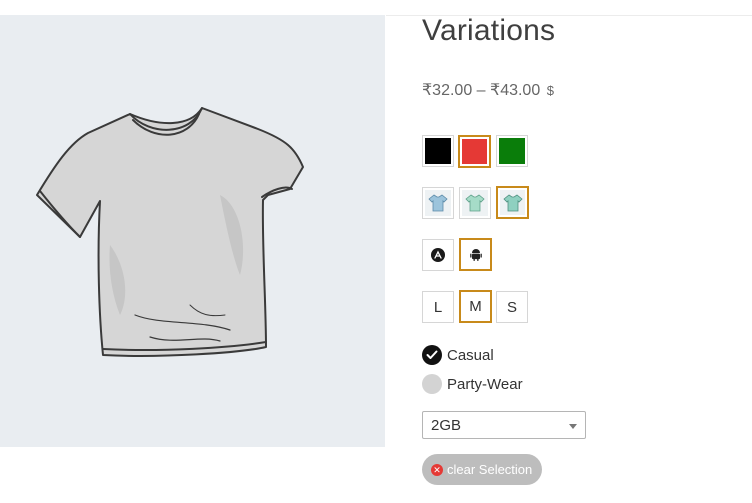 This screenshot has height=503, width=752. I want to click on image-swatch-shirt-blue, so click(438, 203).